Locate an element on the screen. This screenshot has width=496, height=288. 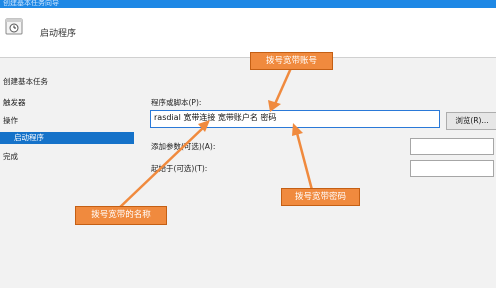
annotation-account: 拨号宽带账号 is located at coordinates (291, 61).